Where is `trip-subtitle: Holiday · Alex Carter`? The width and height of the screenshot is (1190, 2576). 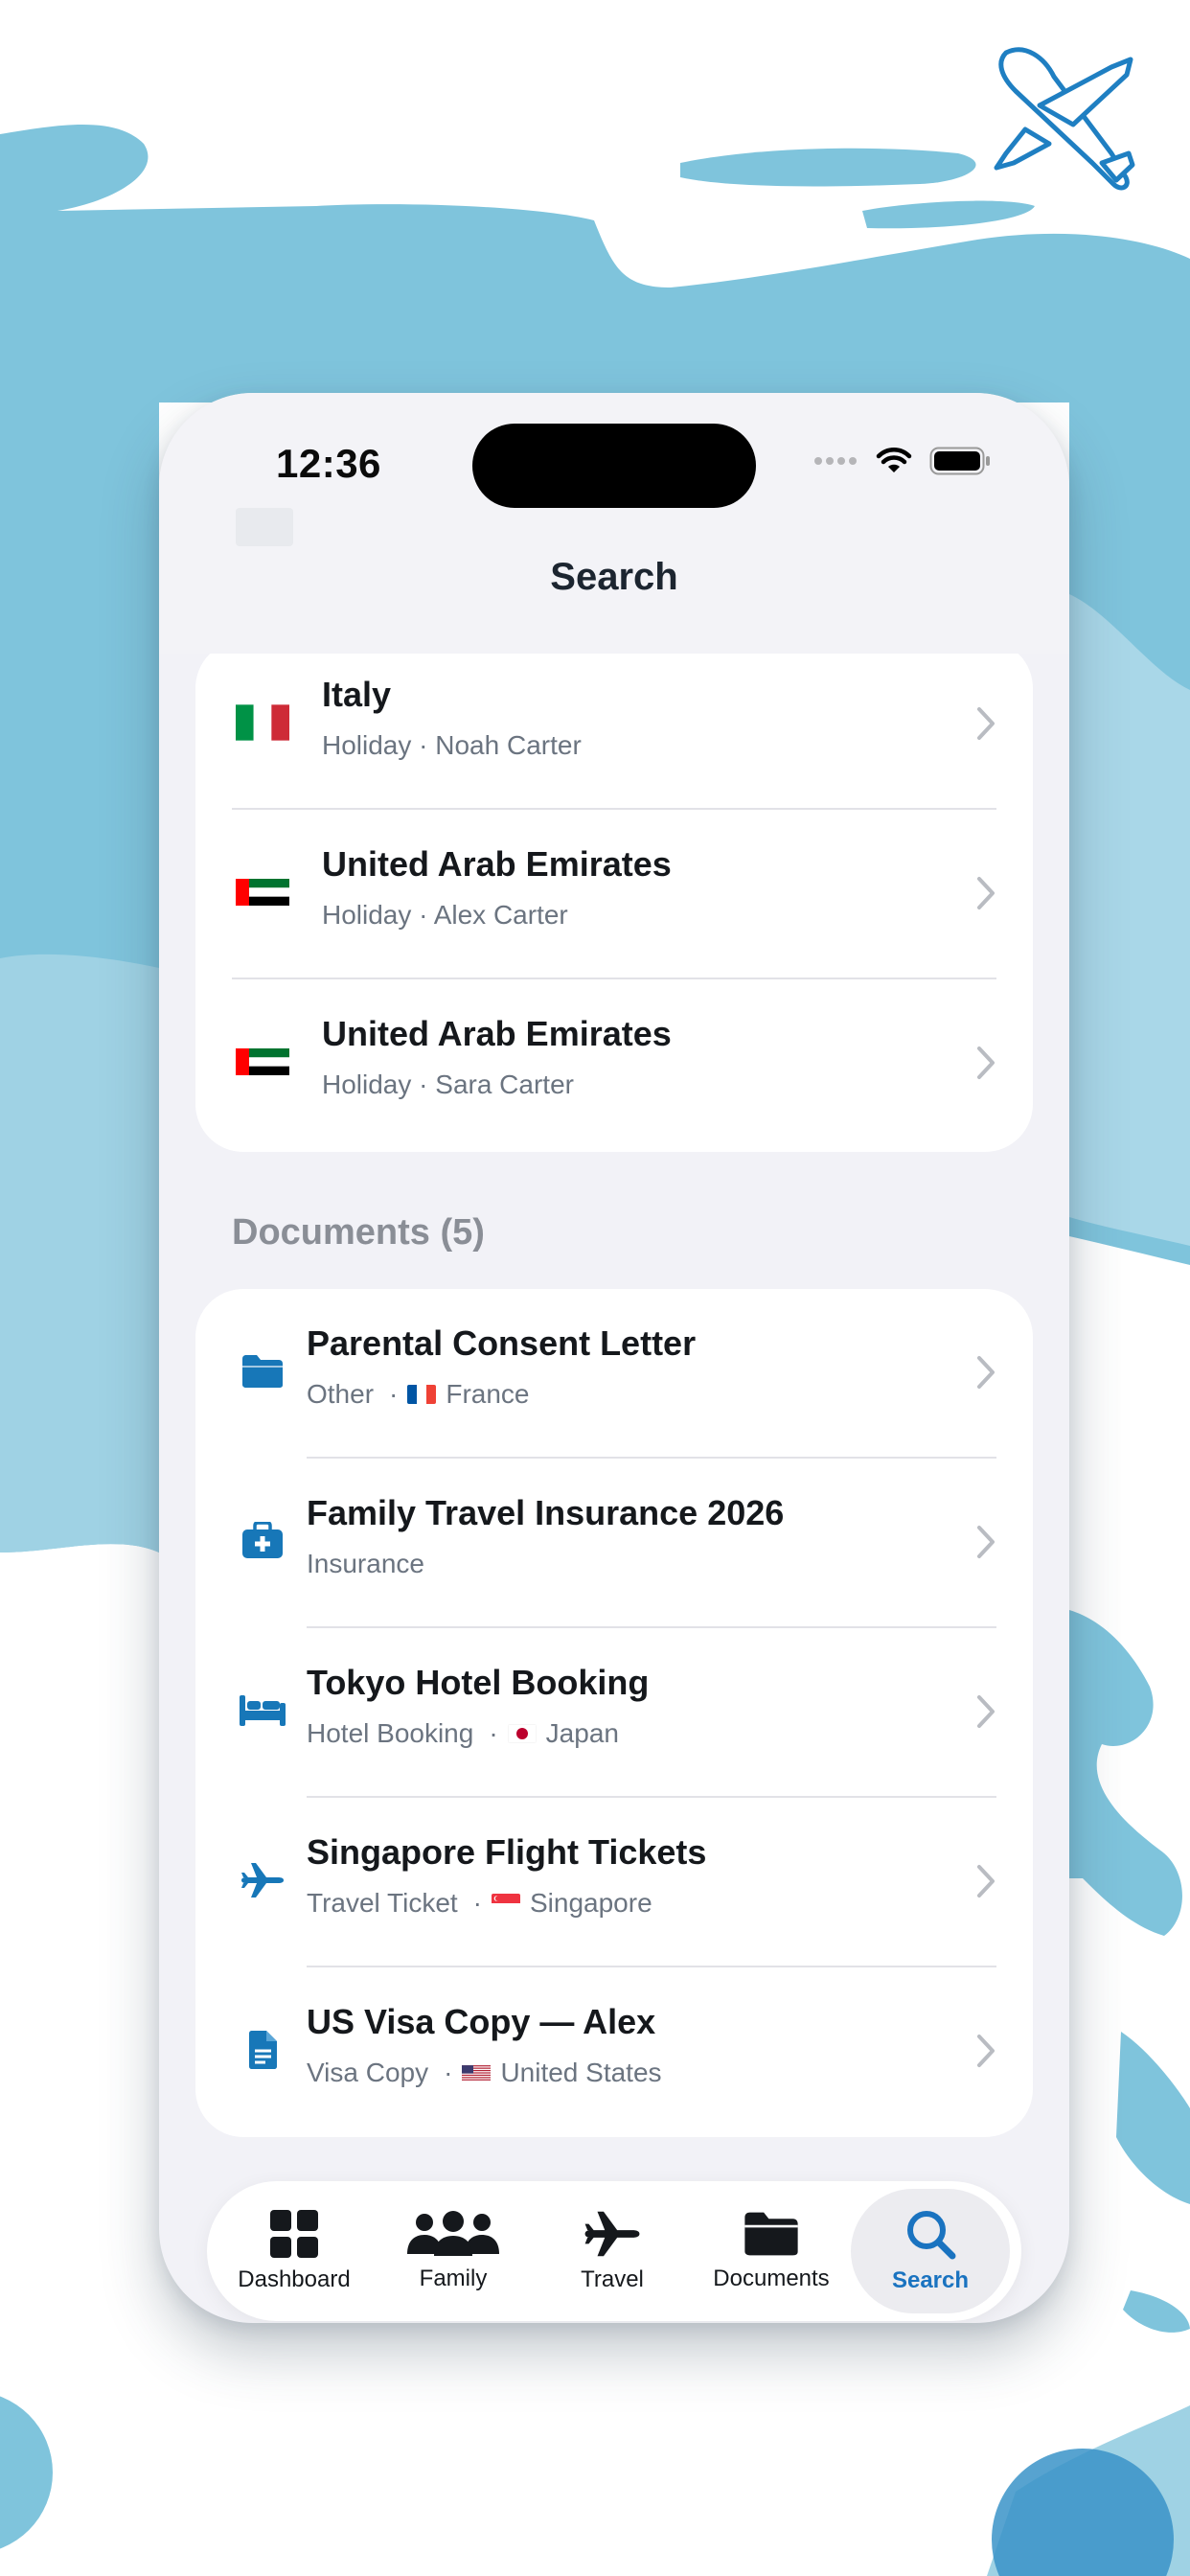 trip-subtitle: Holiday · Alex Carter is located at coordinates (445, 915).